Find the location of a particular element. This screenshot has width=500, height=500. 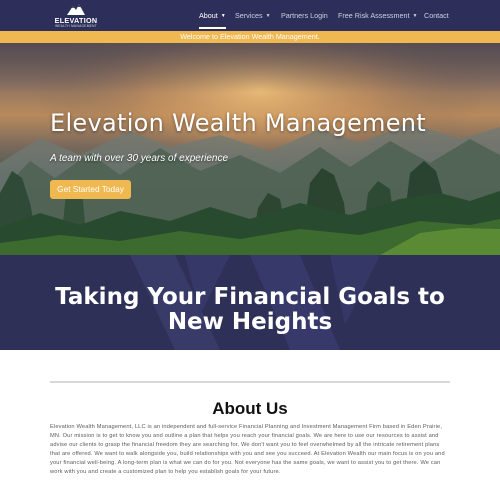

brand-tagline: WEALTH MANAGEMENT is located at coordinates (76, 26).